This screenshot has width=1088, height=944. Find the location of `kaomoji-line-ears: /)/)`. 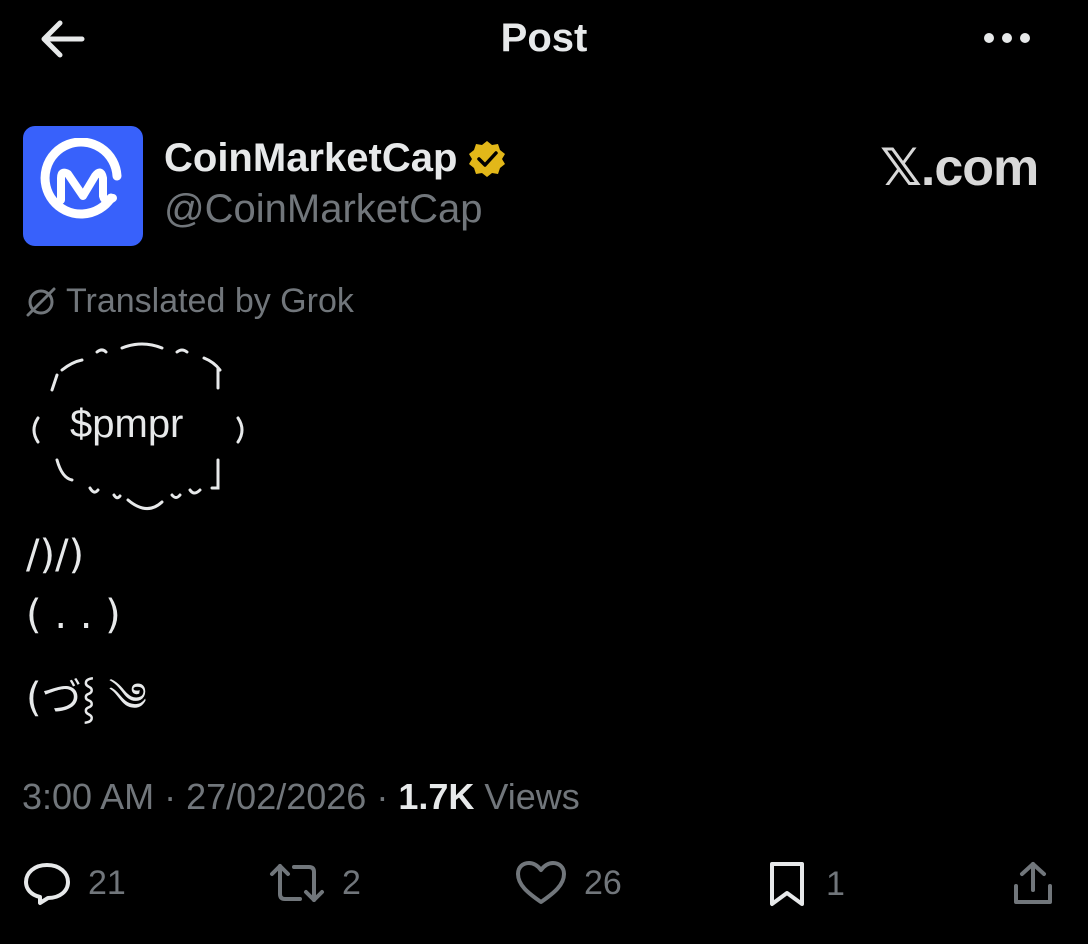

kaomoji-line-ears: /)/) is located at coordinates (55, 555).